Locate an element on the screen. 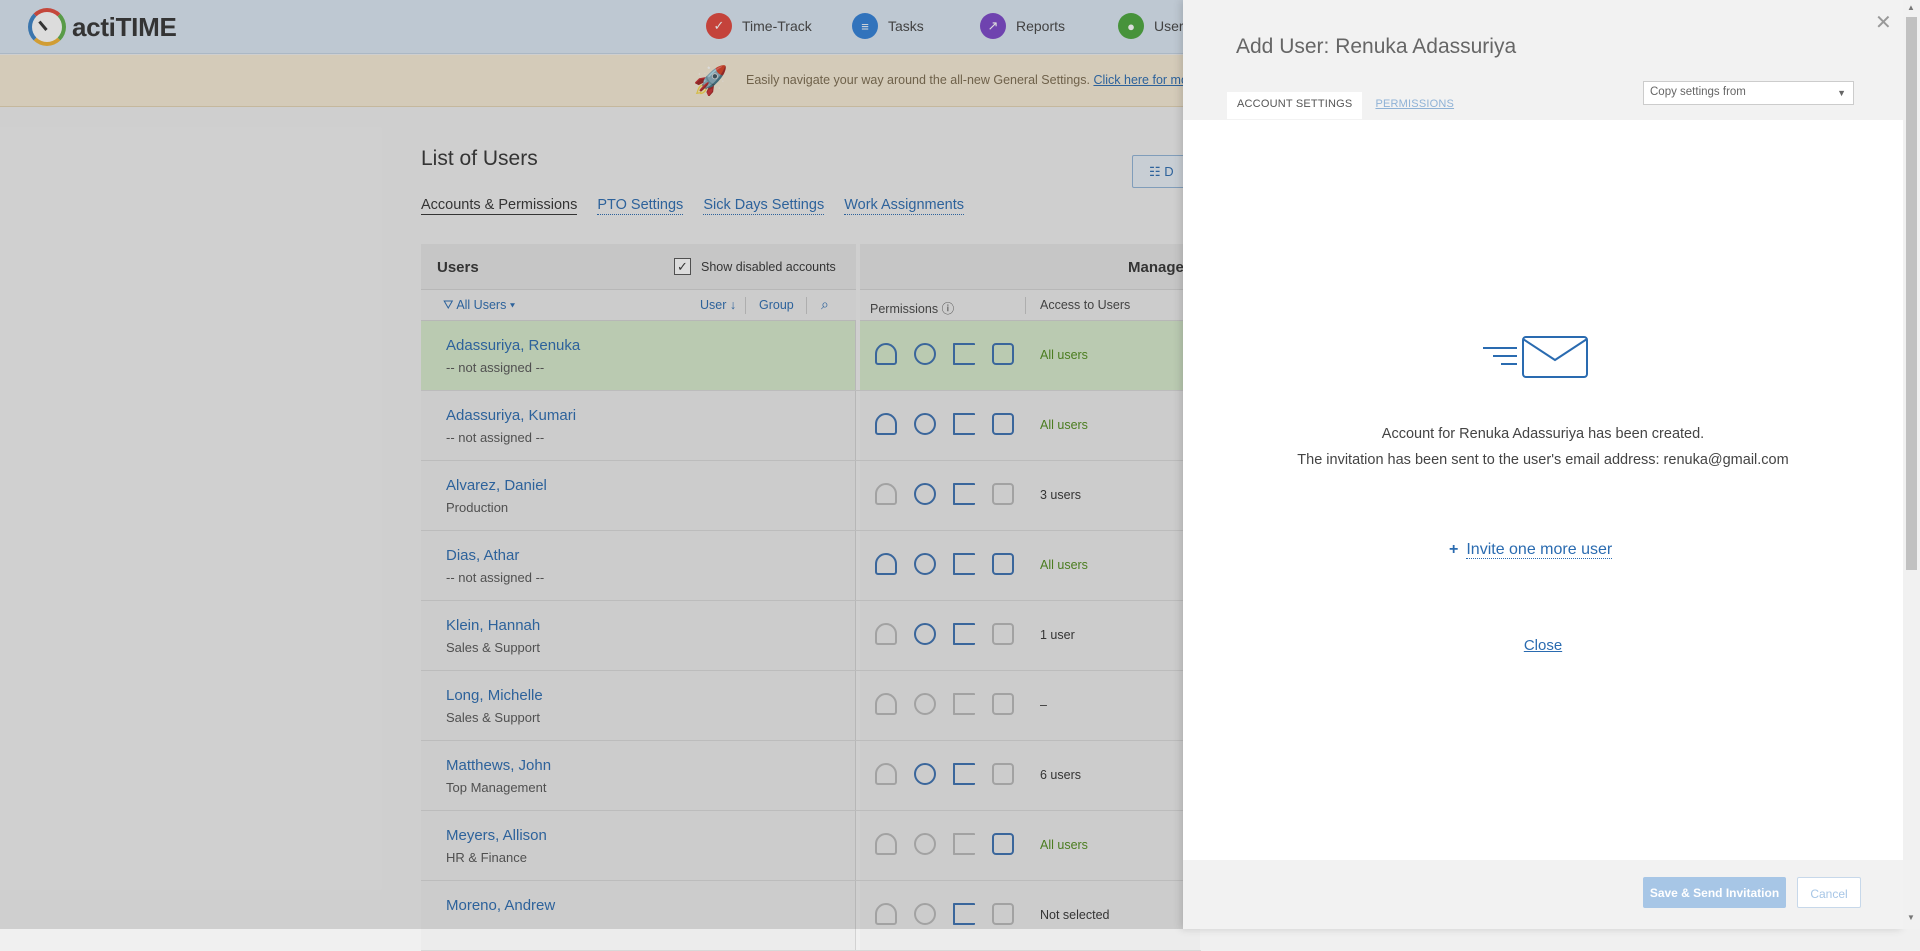  close-link: Close is located at coordinates (1543, 645).